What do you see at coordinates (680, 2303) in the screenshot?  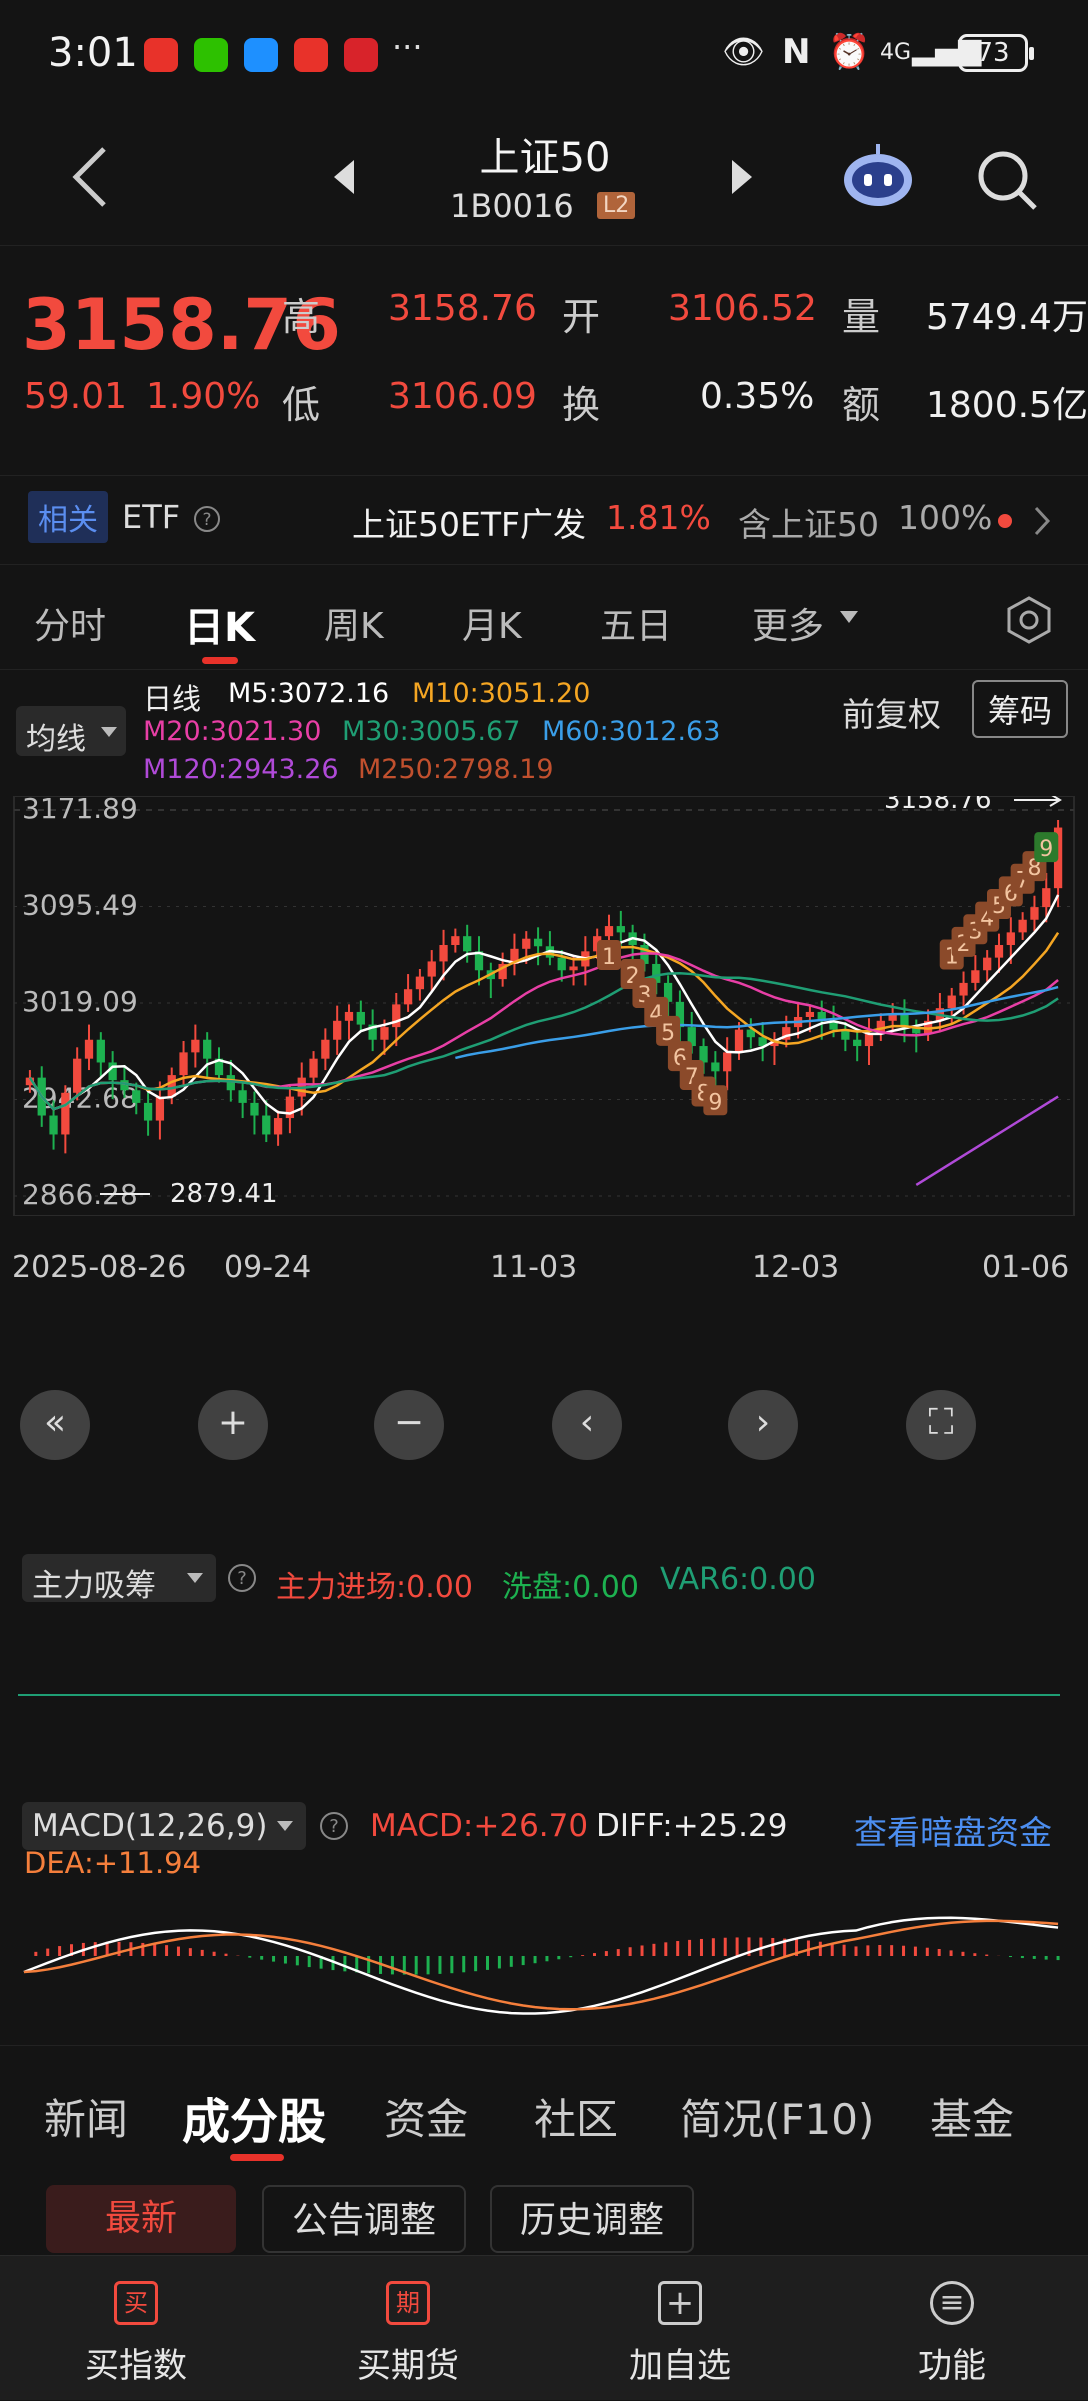 I see `add-icon: +` at bounding box center [680, 2303].